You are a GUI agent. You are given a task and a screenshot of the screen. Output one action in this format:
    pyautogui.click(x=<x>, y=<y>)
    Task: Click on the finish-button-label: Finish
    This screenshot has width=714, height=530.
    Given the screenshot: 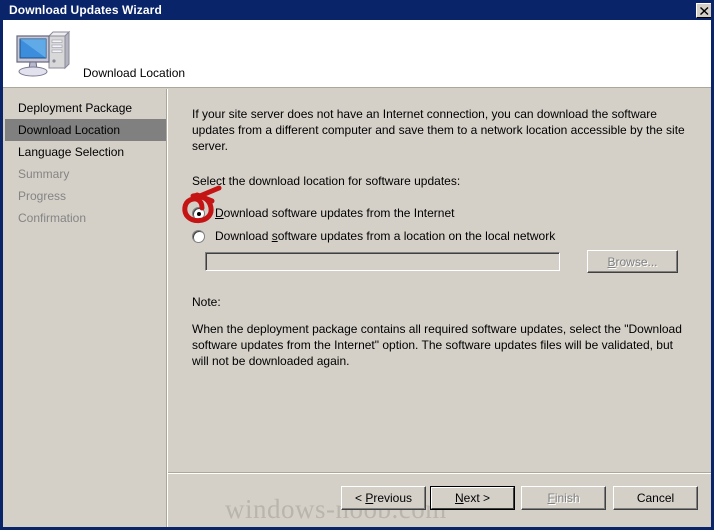 What is the action you would take?
    pyautogui.click(x=563, y=498)
    